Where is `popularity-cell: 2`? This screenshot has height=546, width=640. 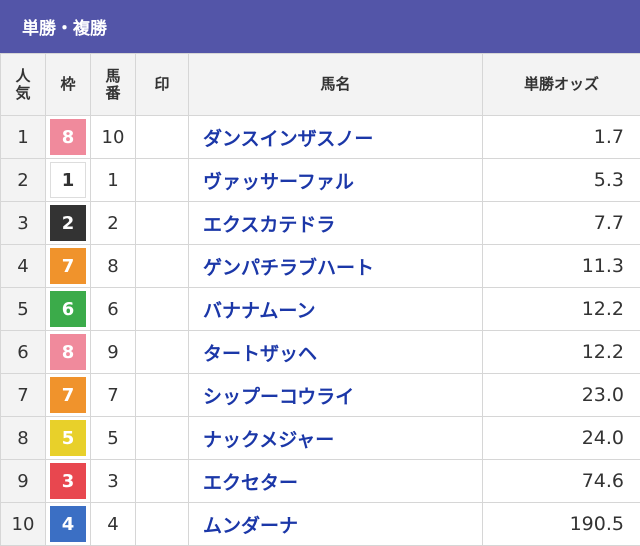 popularity-cell: 2 is located at coordinates (23, 180).